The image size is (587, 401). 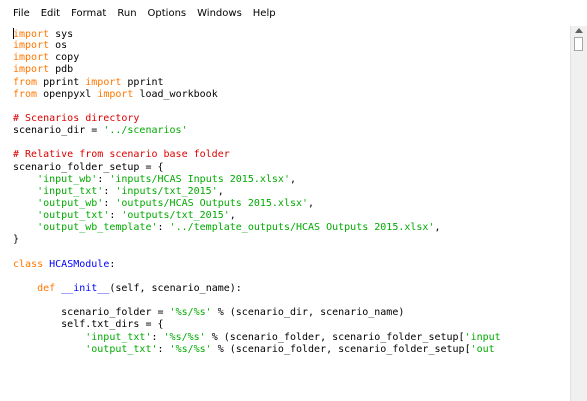 I want to click on code-line: from openpyxl import load_workbook, so click(x=291, y=95).